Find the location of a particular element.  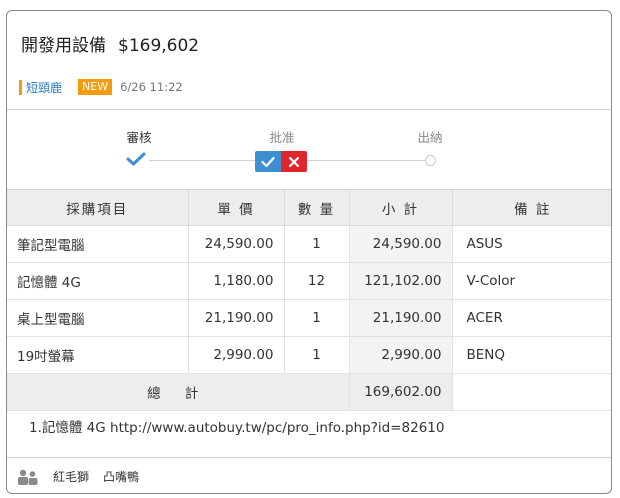

reject-button is located at coordinates (294, 161).